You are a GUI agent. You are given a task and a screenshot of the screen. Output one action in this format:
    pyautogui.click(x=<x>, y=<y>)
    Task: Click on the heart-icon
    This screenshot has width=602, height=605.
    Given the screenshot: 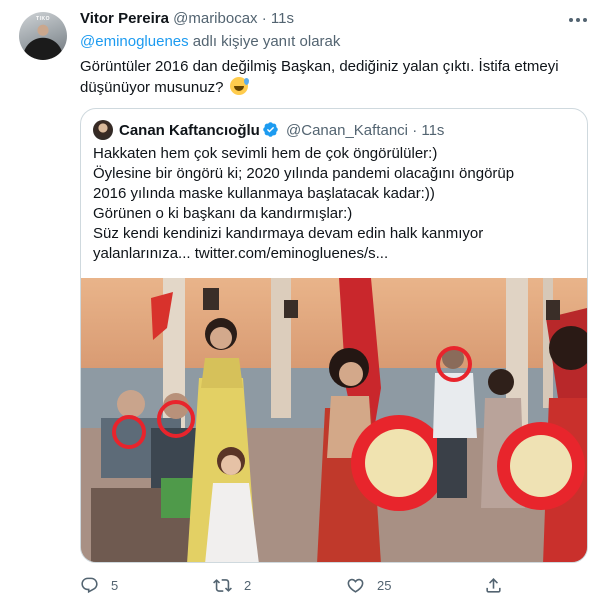 What is the action you would take?
    pyautogui.click(x=355, y=585)
    